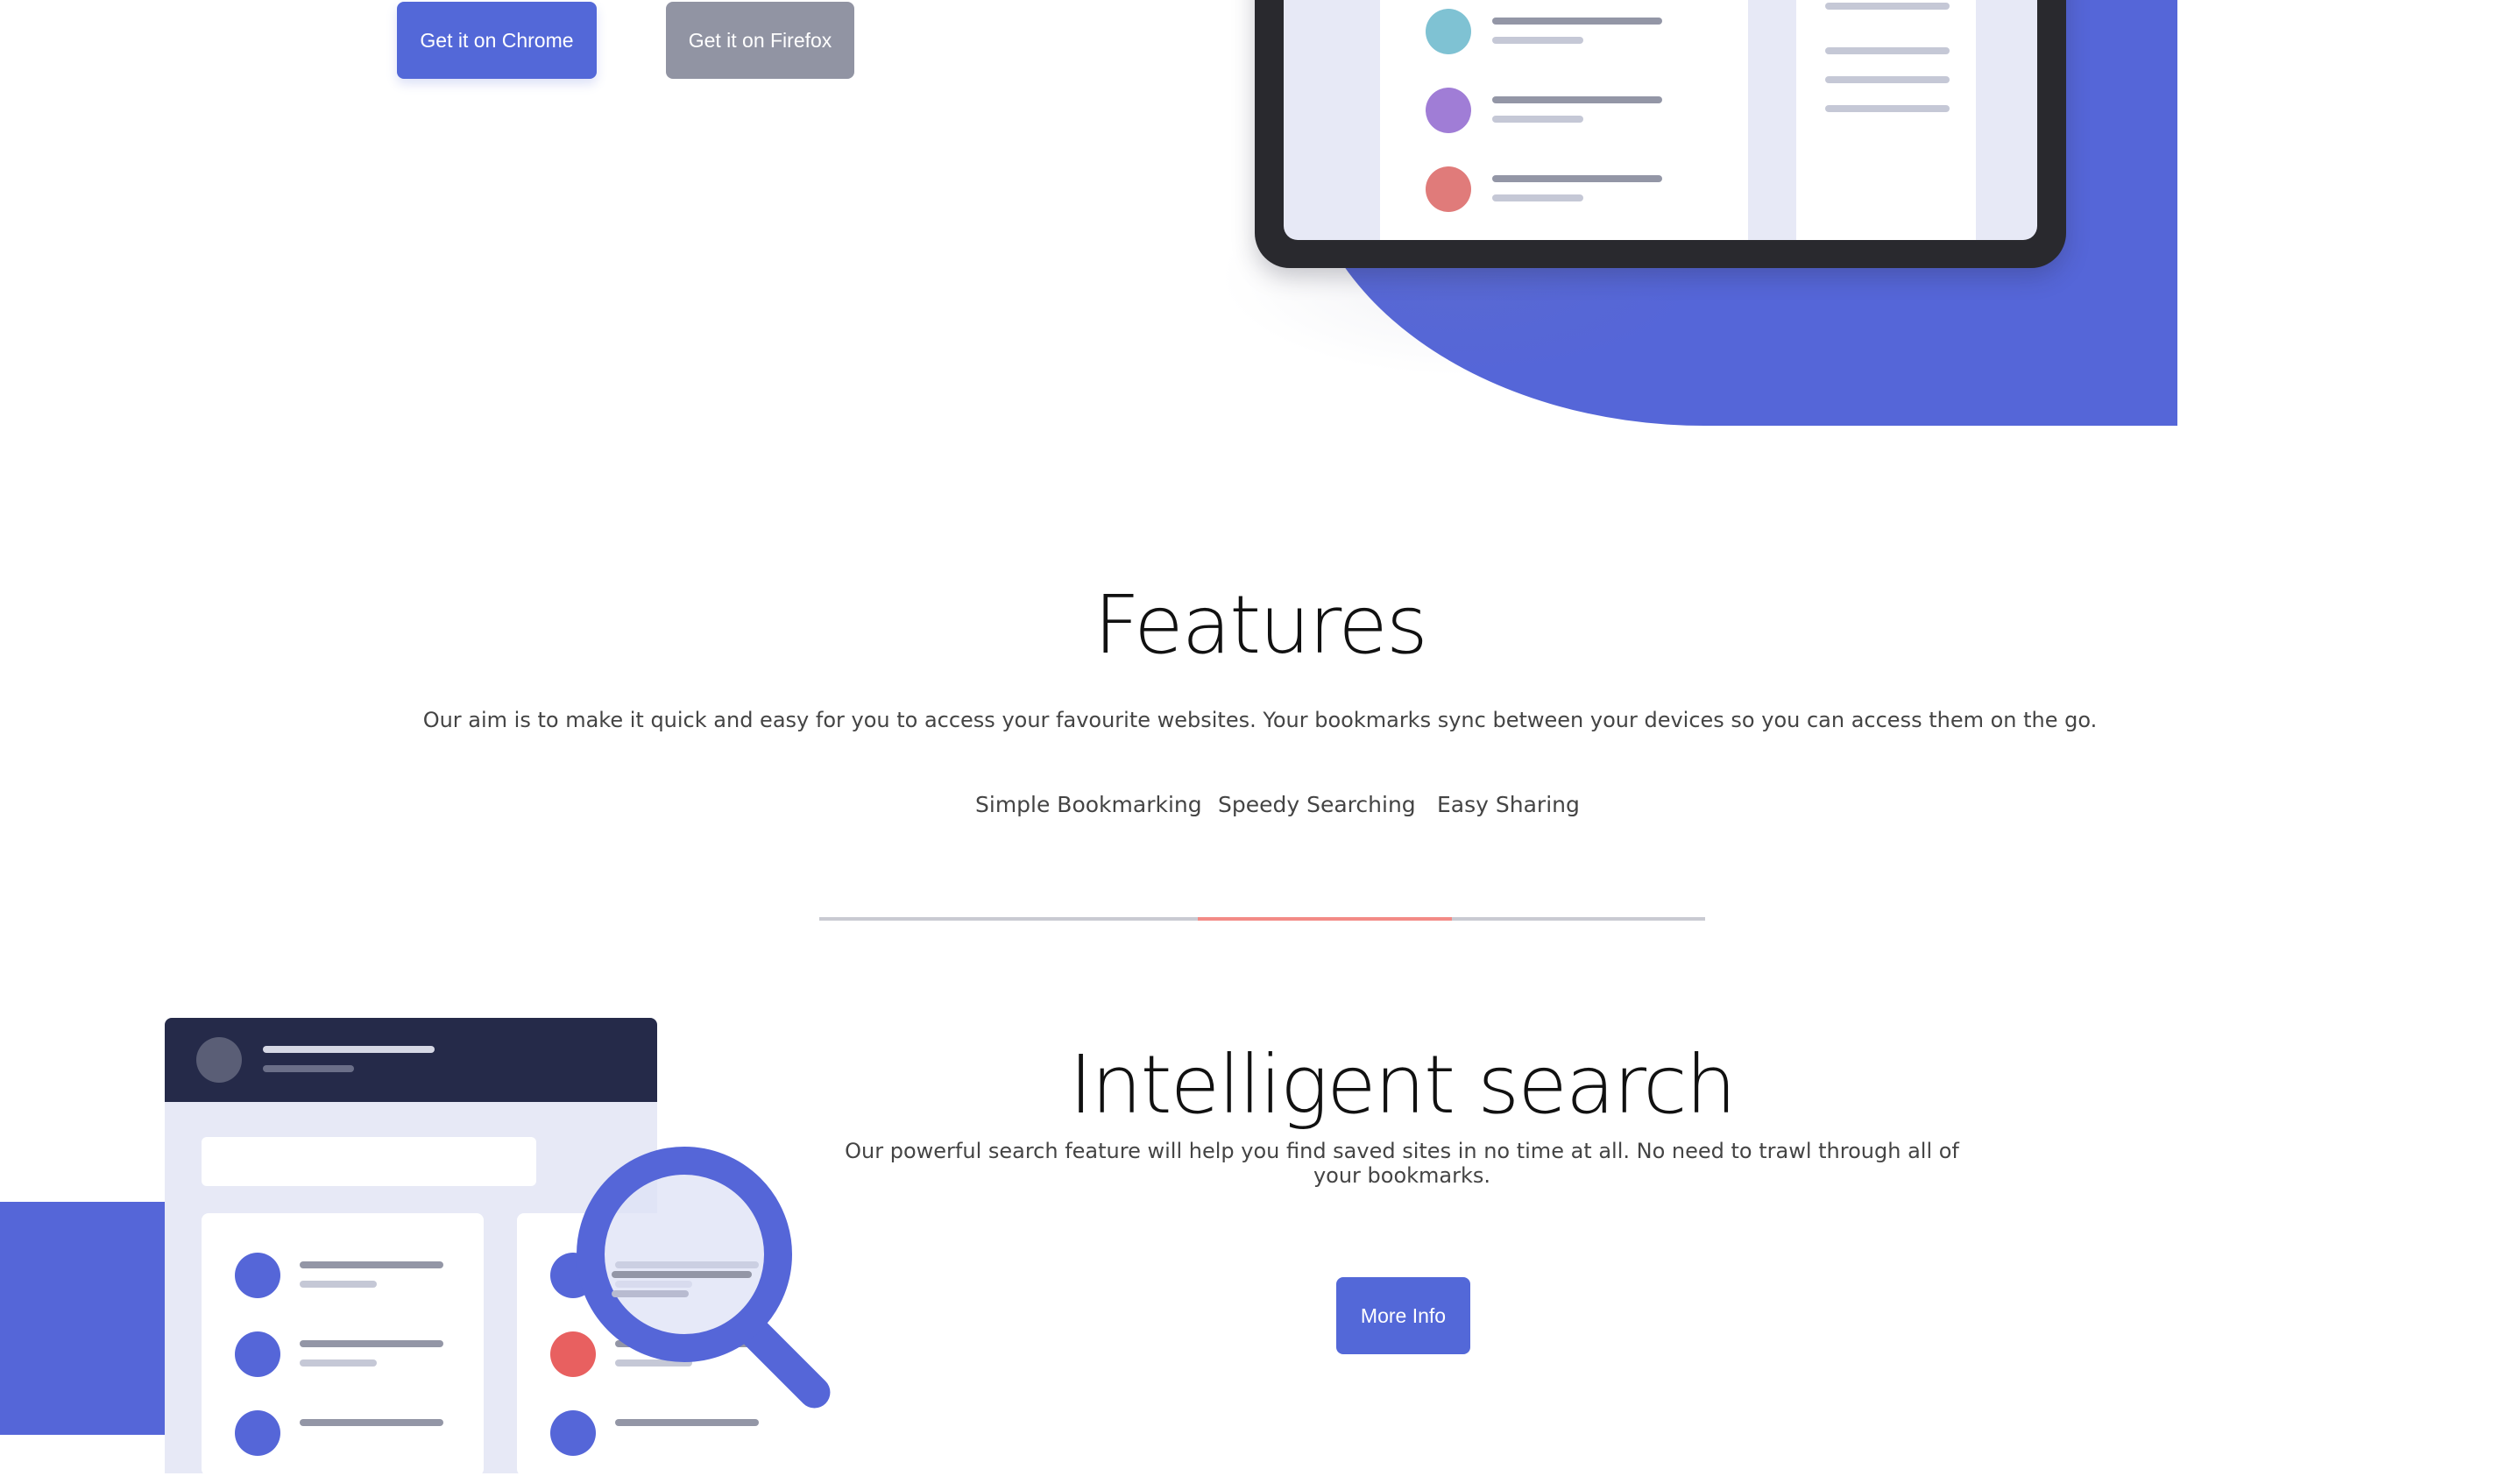  What do you see at coordinates (349, 1049) in the screenshot?
I see `header-title-placeholder` at bounding box center [349, 1049].